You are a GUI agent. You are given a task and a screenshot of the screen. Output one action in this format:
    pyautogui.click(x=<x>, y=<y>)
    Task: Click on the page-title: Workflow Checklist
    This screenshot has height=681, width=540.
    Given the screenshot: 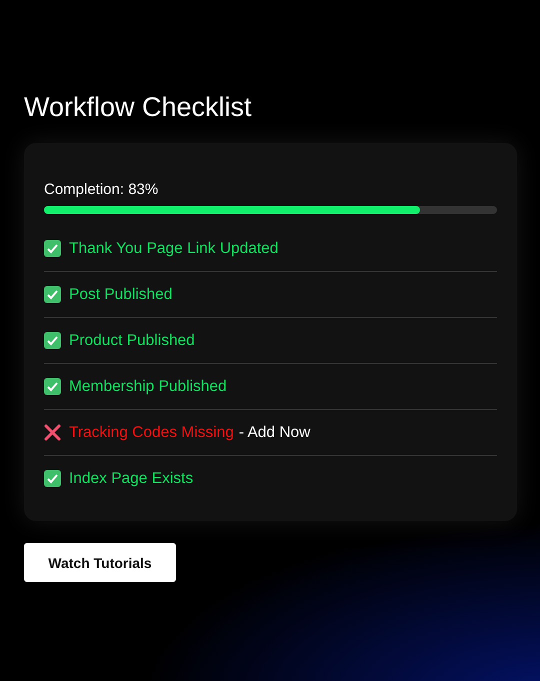 What is the action you would take?
    pyautogui.click(x=138, y=107)
    